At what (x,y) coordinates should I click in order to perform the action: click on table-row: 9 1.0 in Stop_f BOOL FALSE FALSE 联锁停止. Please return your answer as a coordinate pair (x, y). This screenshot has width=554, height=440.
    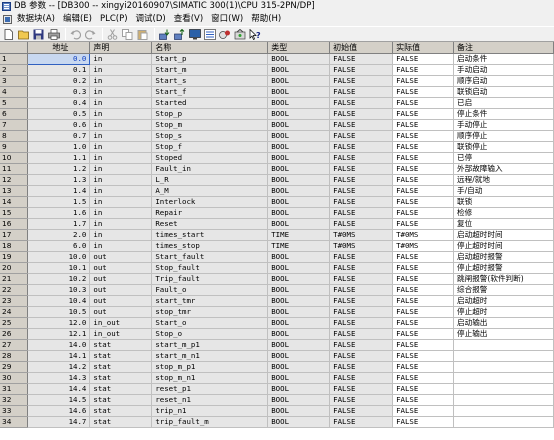
    Looking at the image, I should click on (277, 147).